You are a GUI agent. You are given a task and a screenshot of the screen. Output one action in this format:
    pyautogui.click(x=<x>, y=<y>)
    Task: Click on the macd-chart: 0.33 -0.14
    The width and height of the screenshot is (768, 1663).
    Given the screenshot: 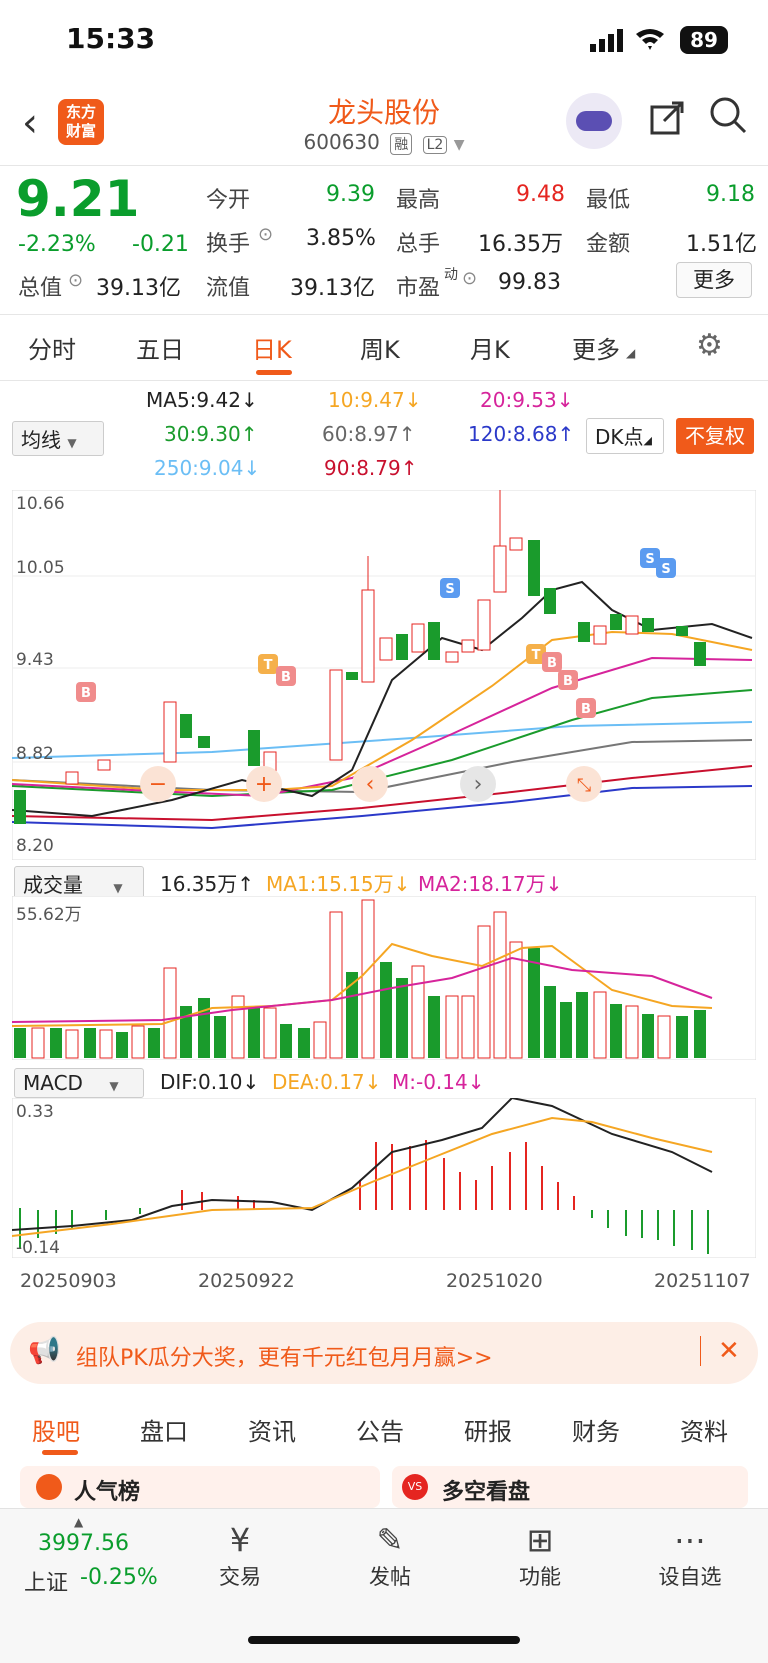 What is the action you would take?
    pyautogui.click(x=384, y=1177)
    